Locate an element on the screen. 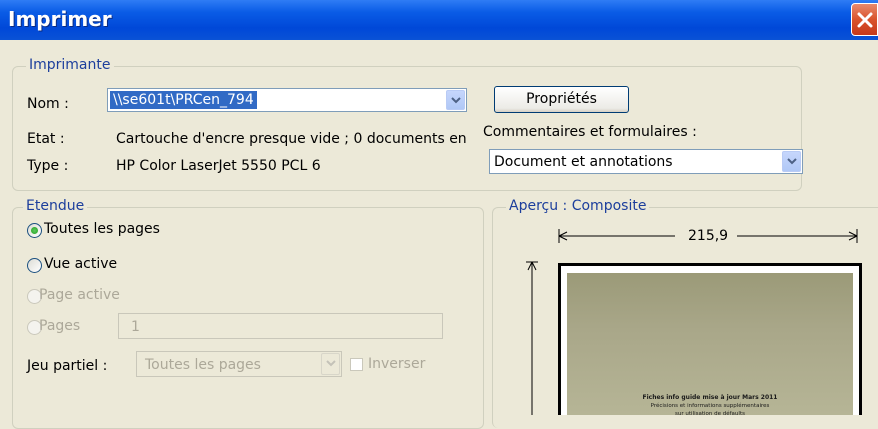  width-dimension-value: 215,9 is located at coordinates (708, 236).